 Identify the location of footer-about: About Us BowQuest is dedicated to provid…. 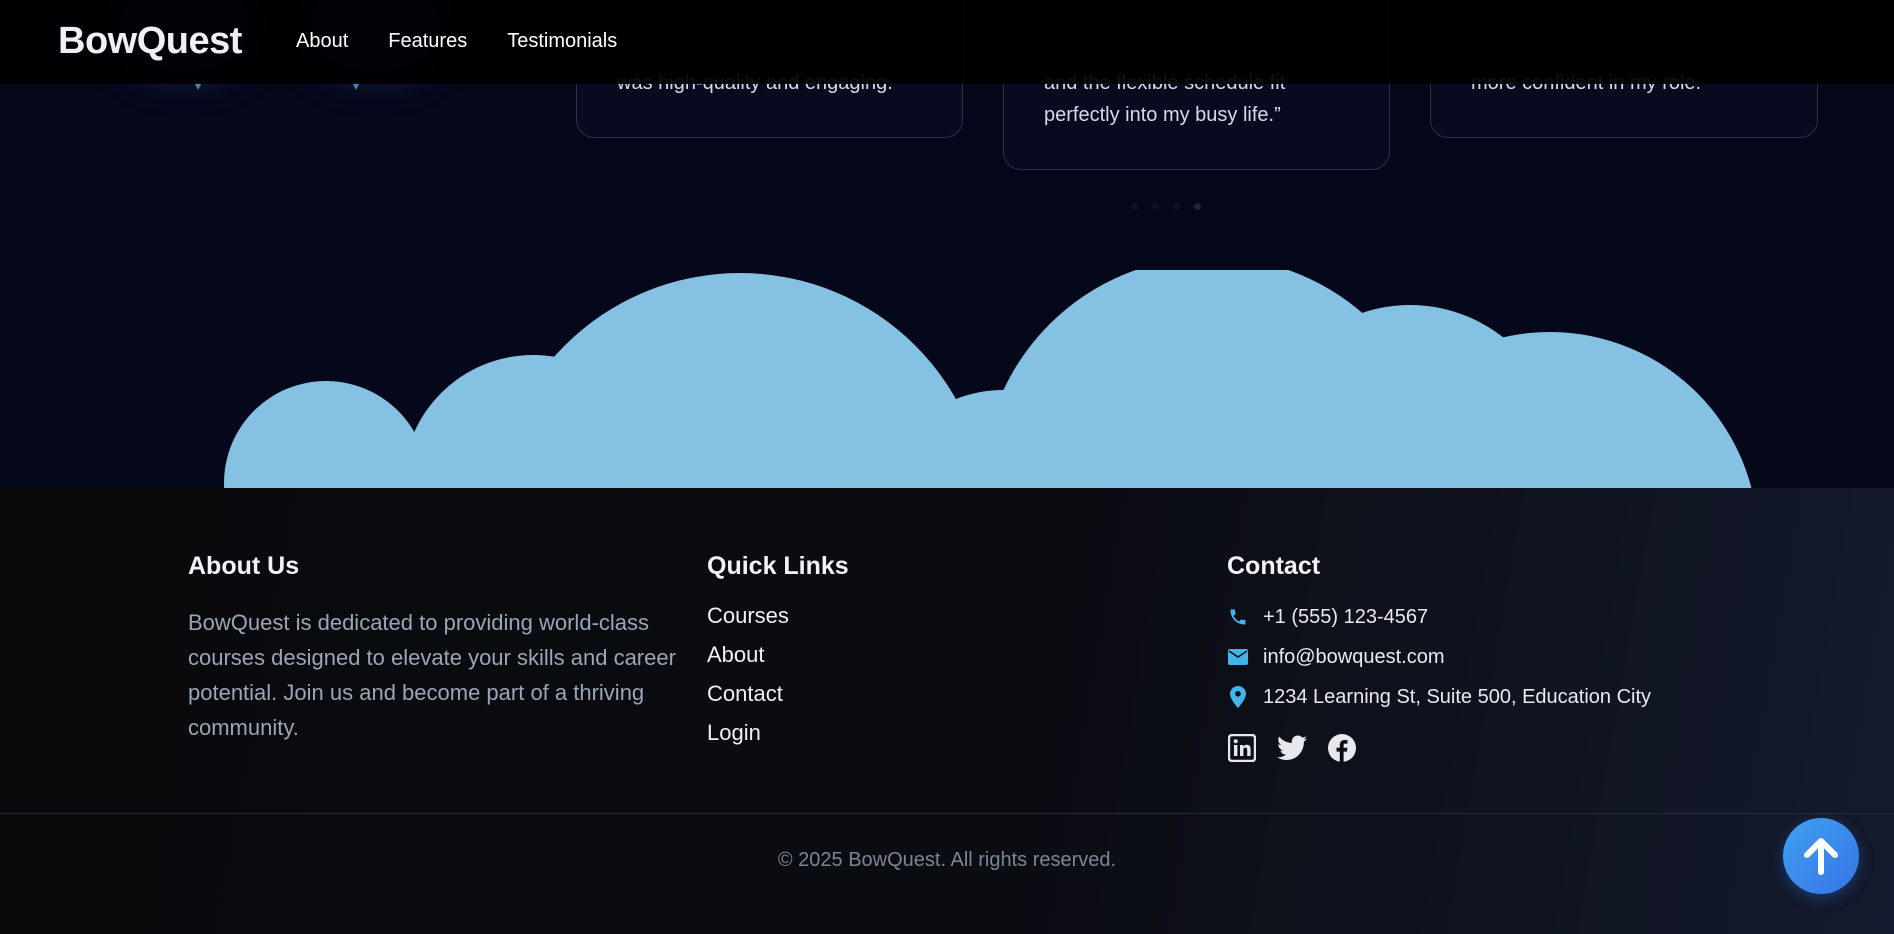
(433, 648).